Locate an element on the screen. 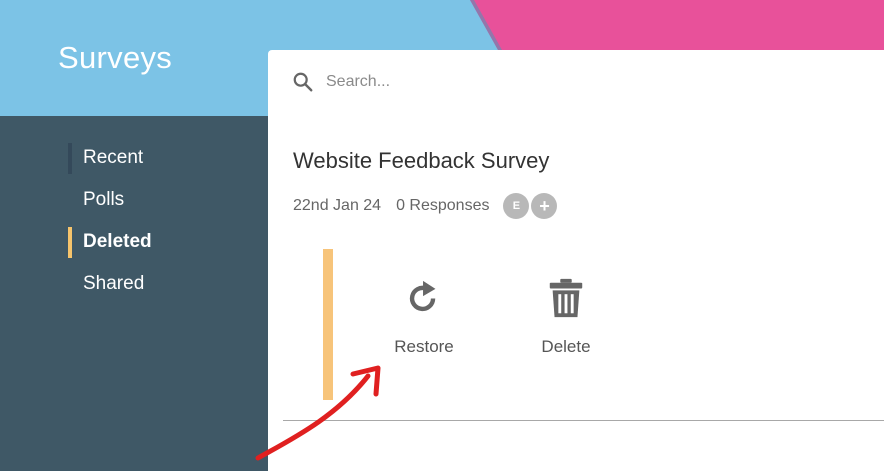 The height and width of the screenshot is (471, 884). search-input is located at coordinates (526, 82).